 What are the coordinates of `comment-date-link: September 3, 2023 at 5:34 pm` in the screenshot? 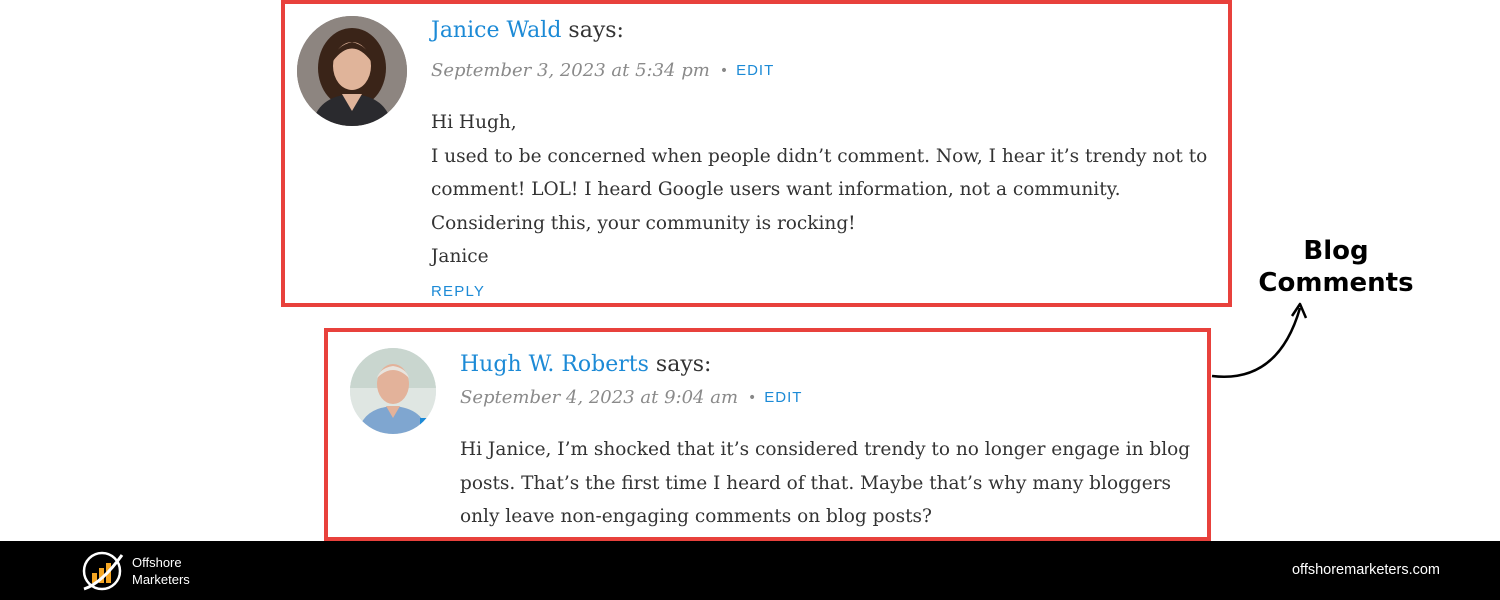 It's located at (570, 70).